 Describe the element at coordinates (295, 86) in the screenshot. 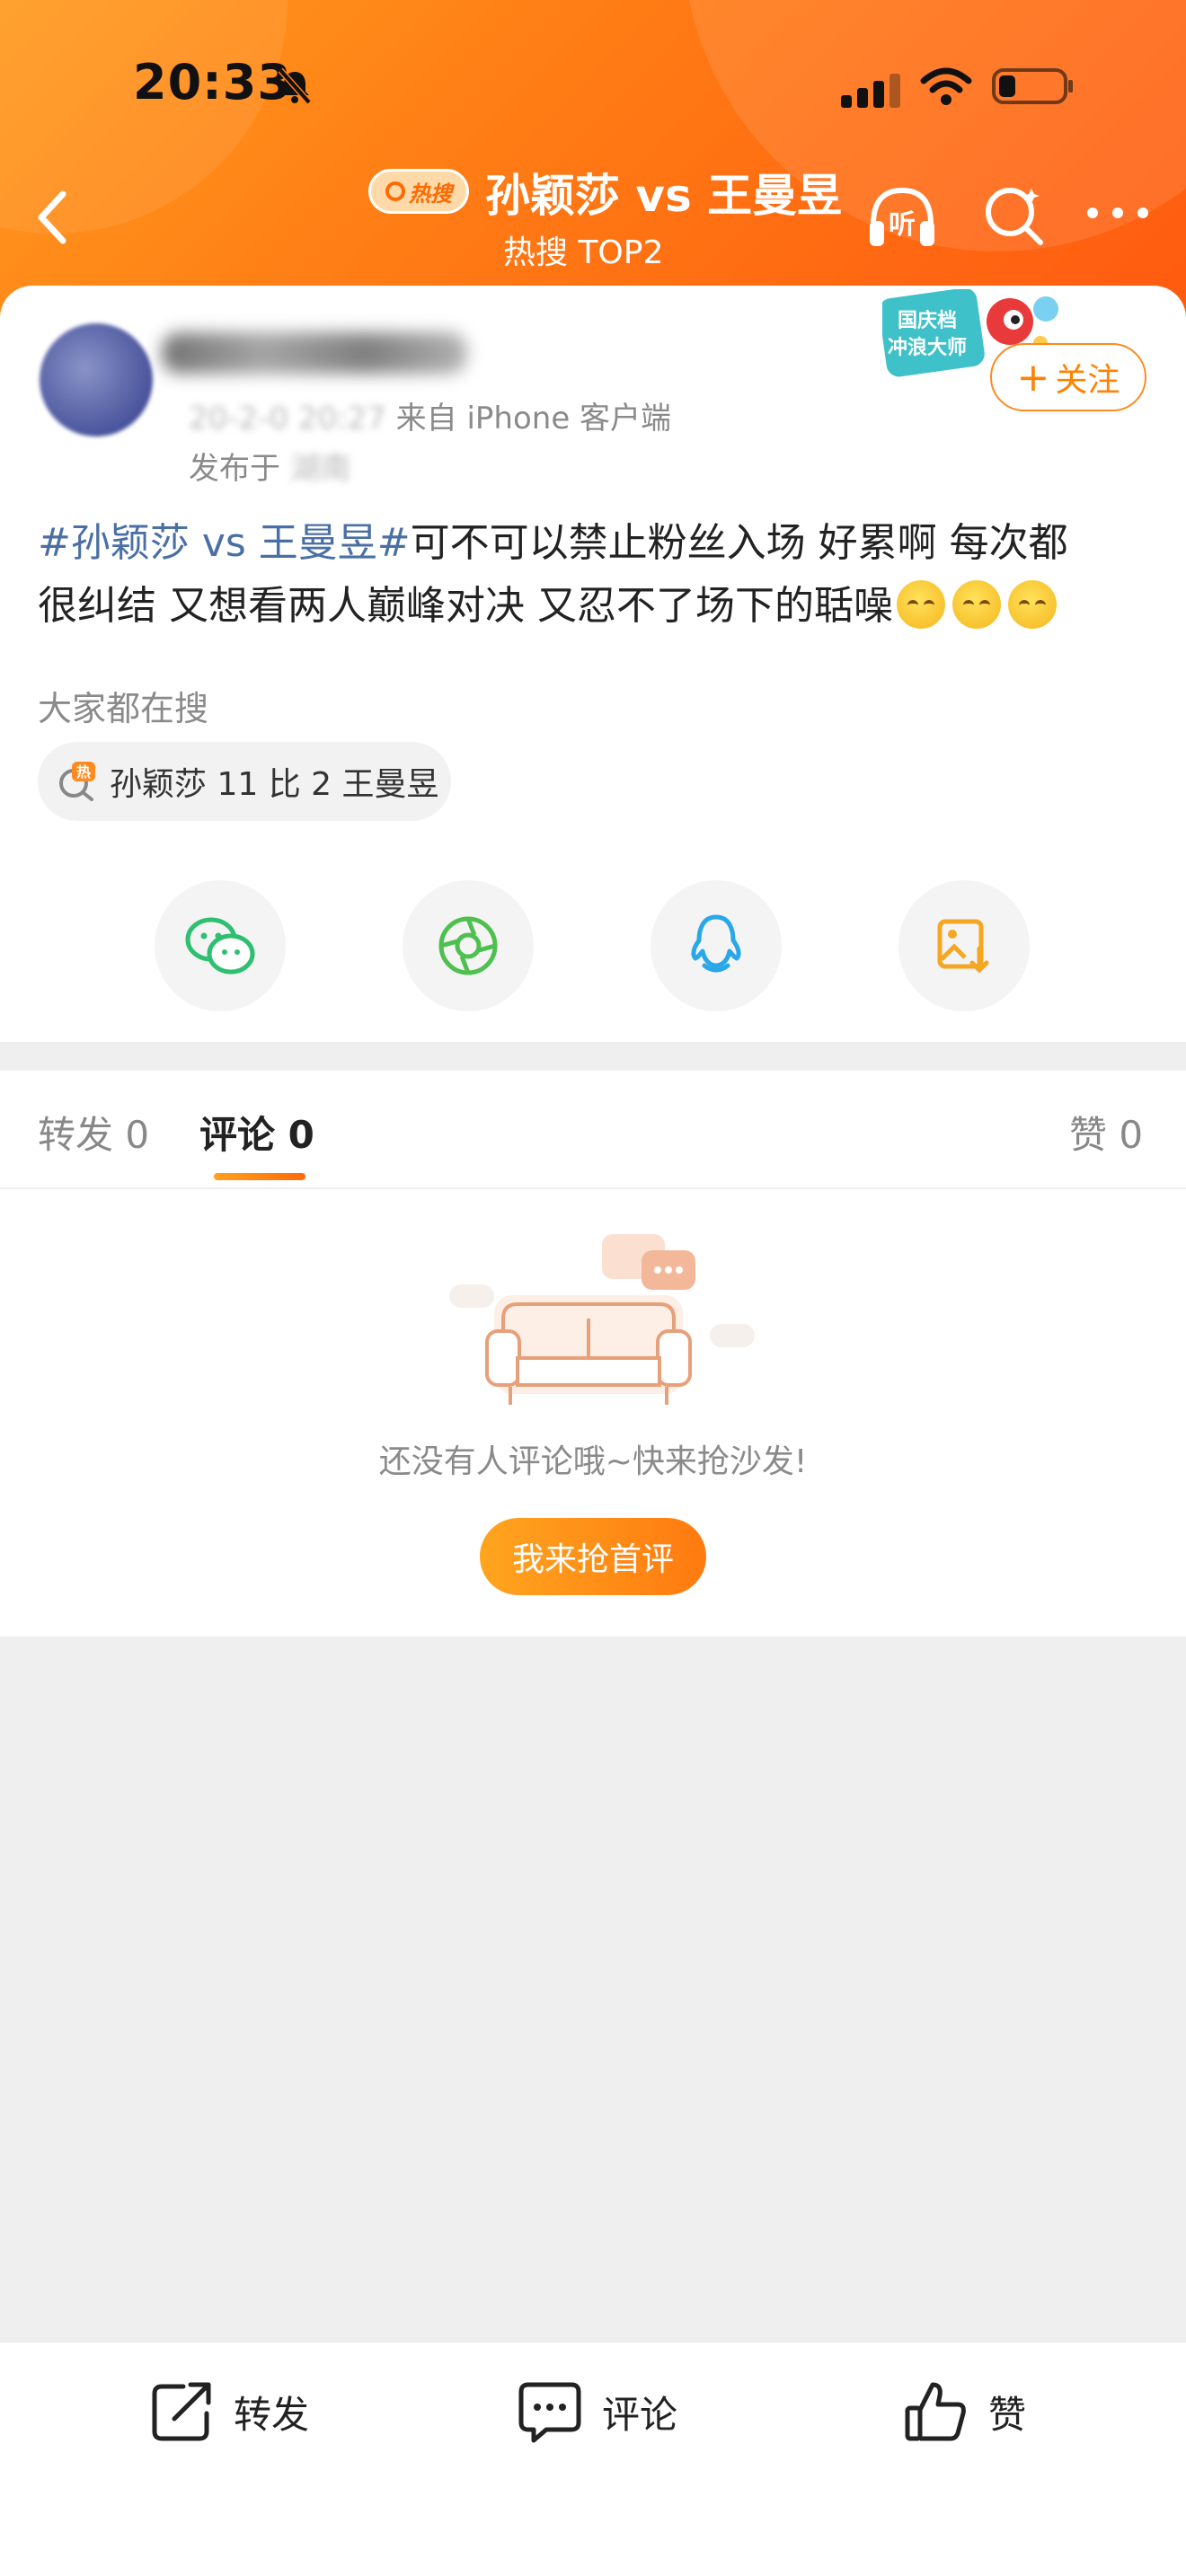

I see `bell-off-icon` at that location.